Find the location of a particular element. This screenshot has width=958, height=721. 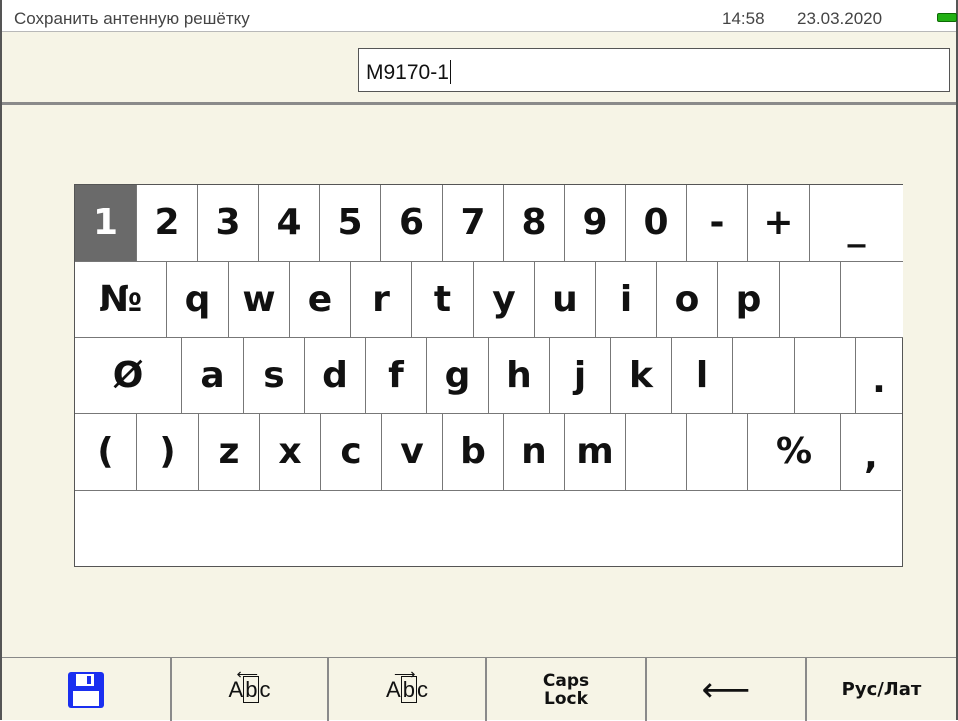

key-3-13: . is located at coordinates (879, 376).